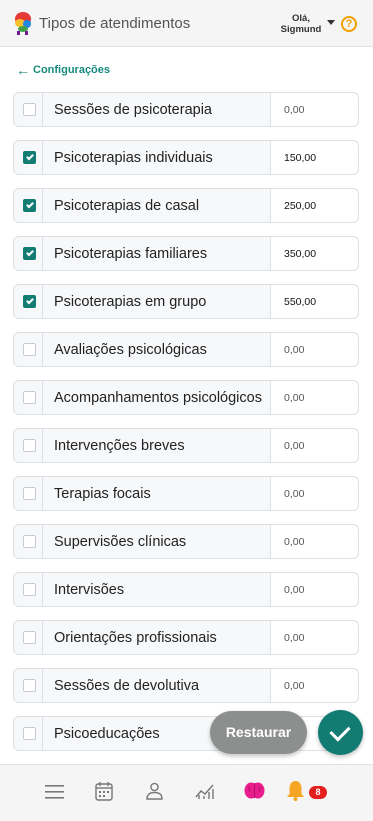 This screenshot has height=821, width=373. I want to click on help-icon: ?, so click(349, 24).